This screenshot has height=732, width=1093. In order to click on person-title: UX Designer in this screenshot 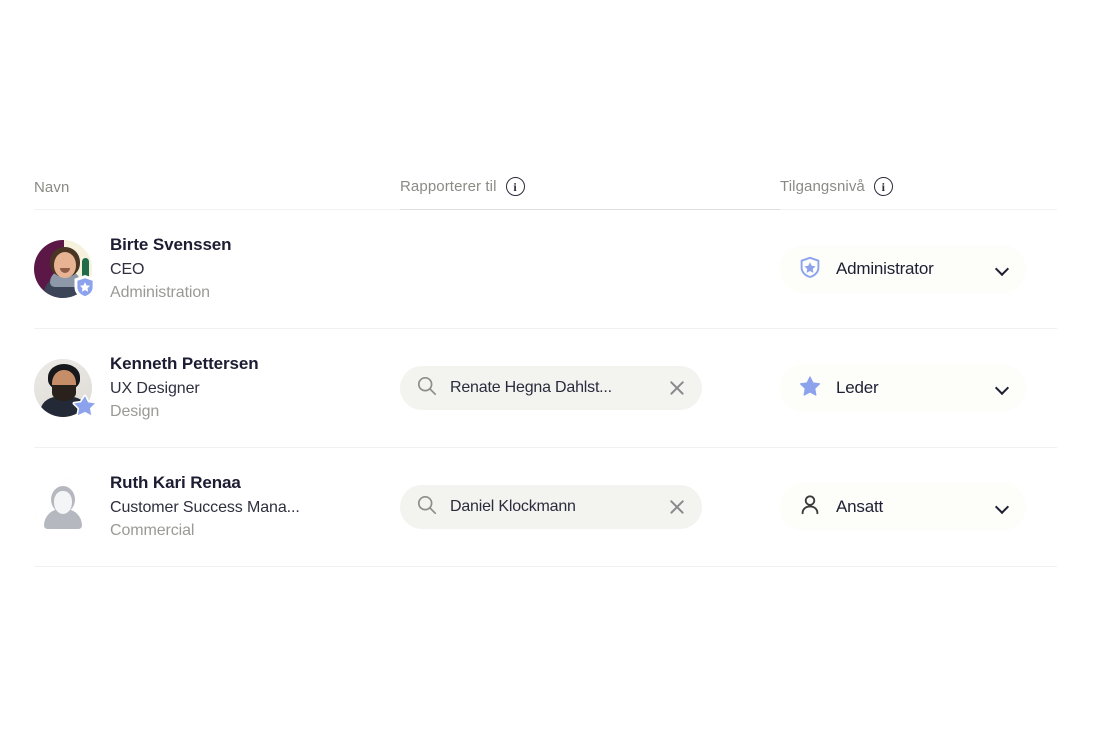, I will do `click(155, 388)`.